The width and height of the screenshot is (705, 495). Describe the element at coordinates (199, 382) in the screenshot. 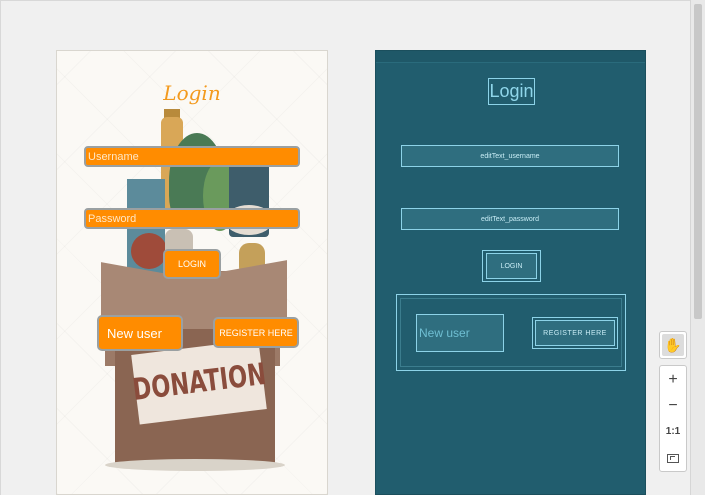

I see `donation-sign-text: DONATION` at that location.